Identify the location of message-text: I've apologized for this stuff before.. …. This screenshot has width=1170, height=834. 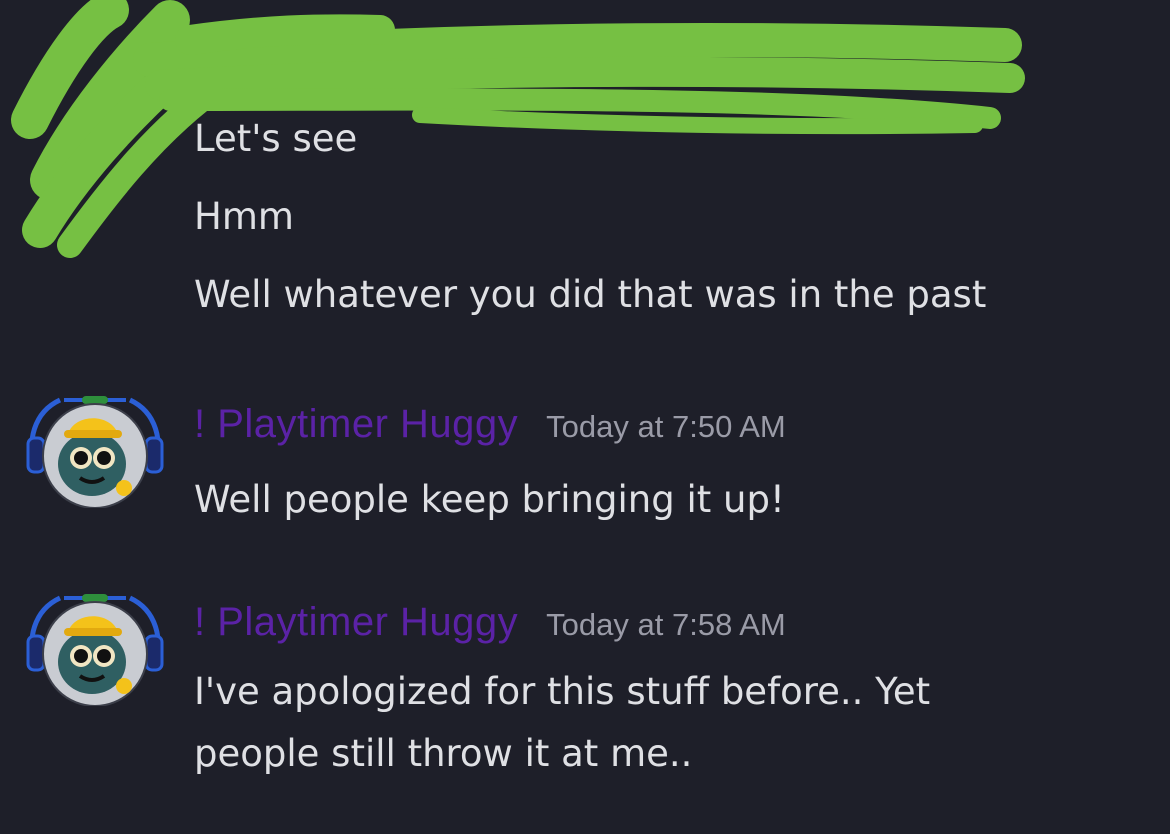
(562, 692).